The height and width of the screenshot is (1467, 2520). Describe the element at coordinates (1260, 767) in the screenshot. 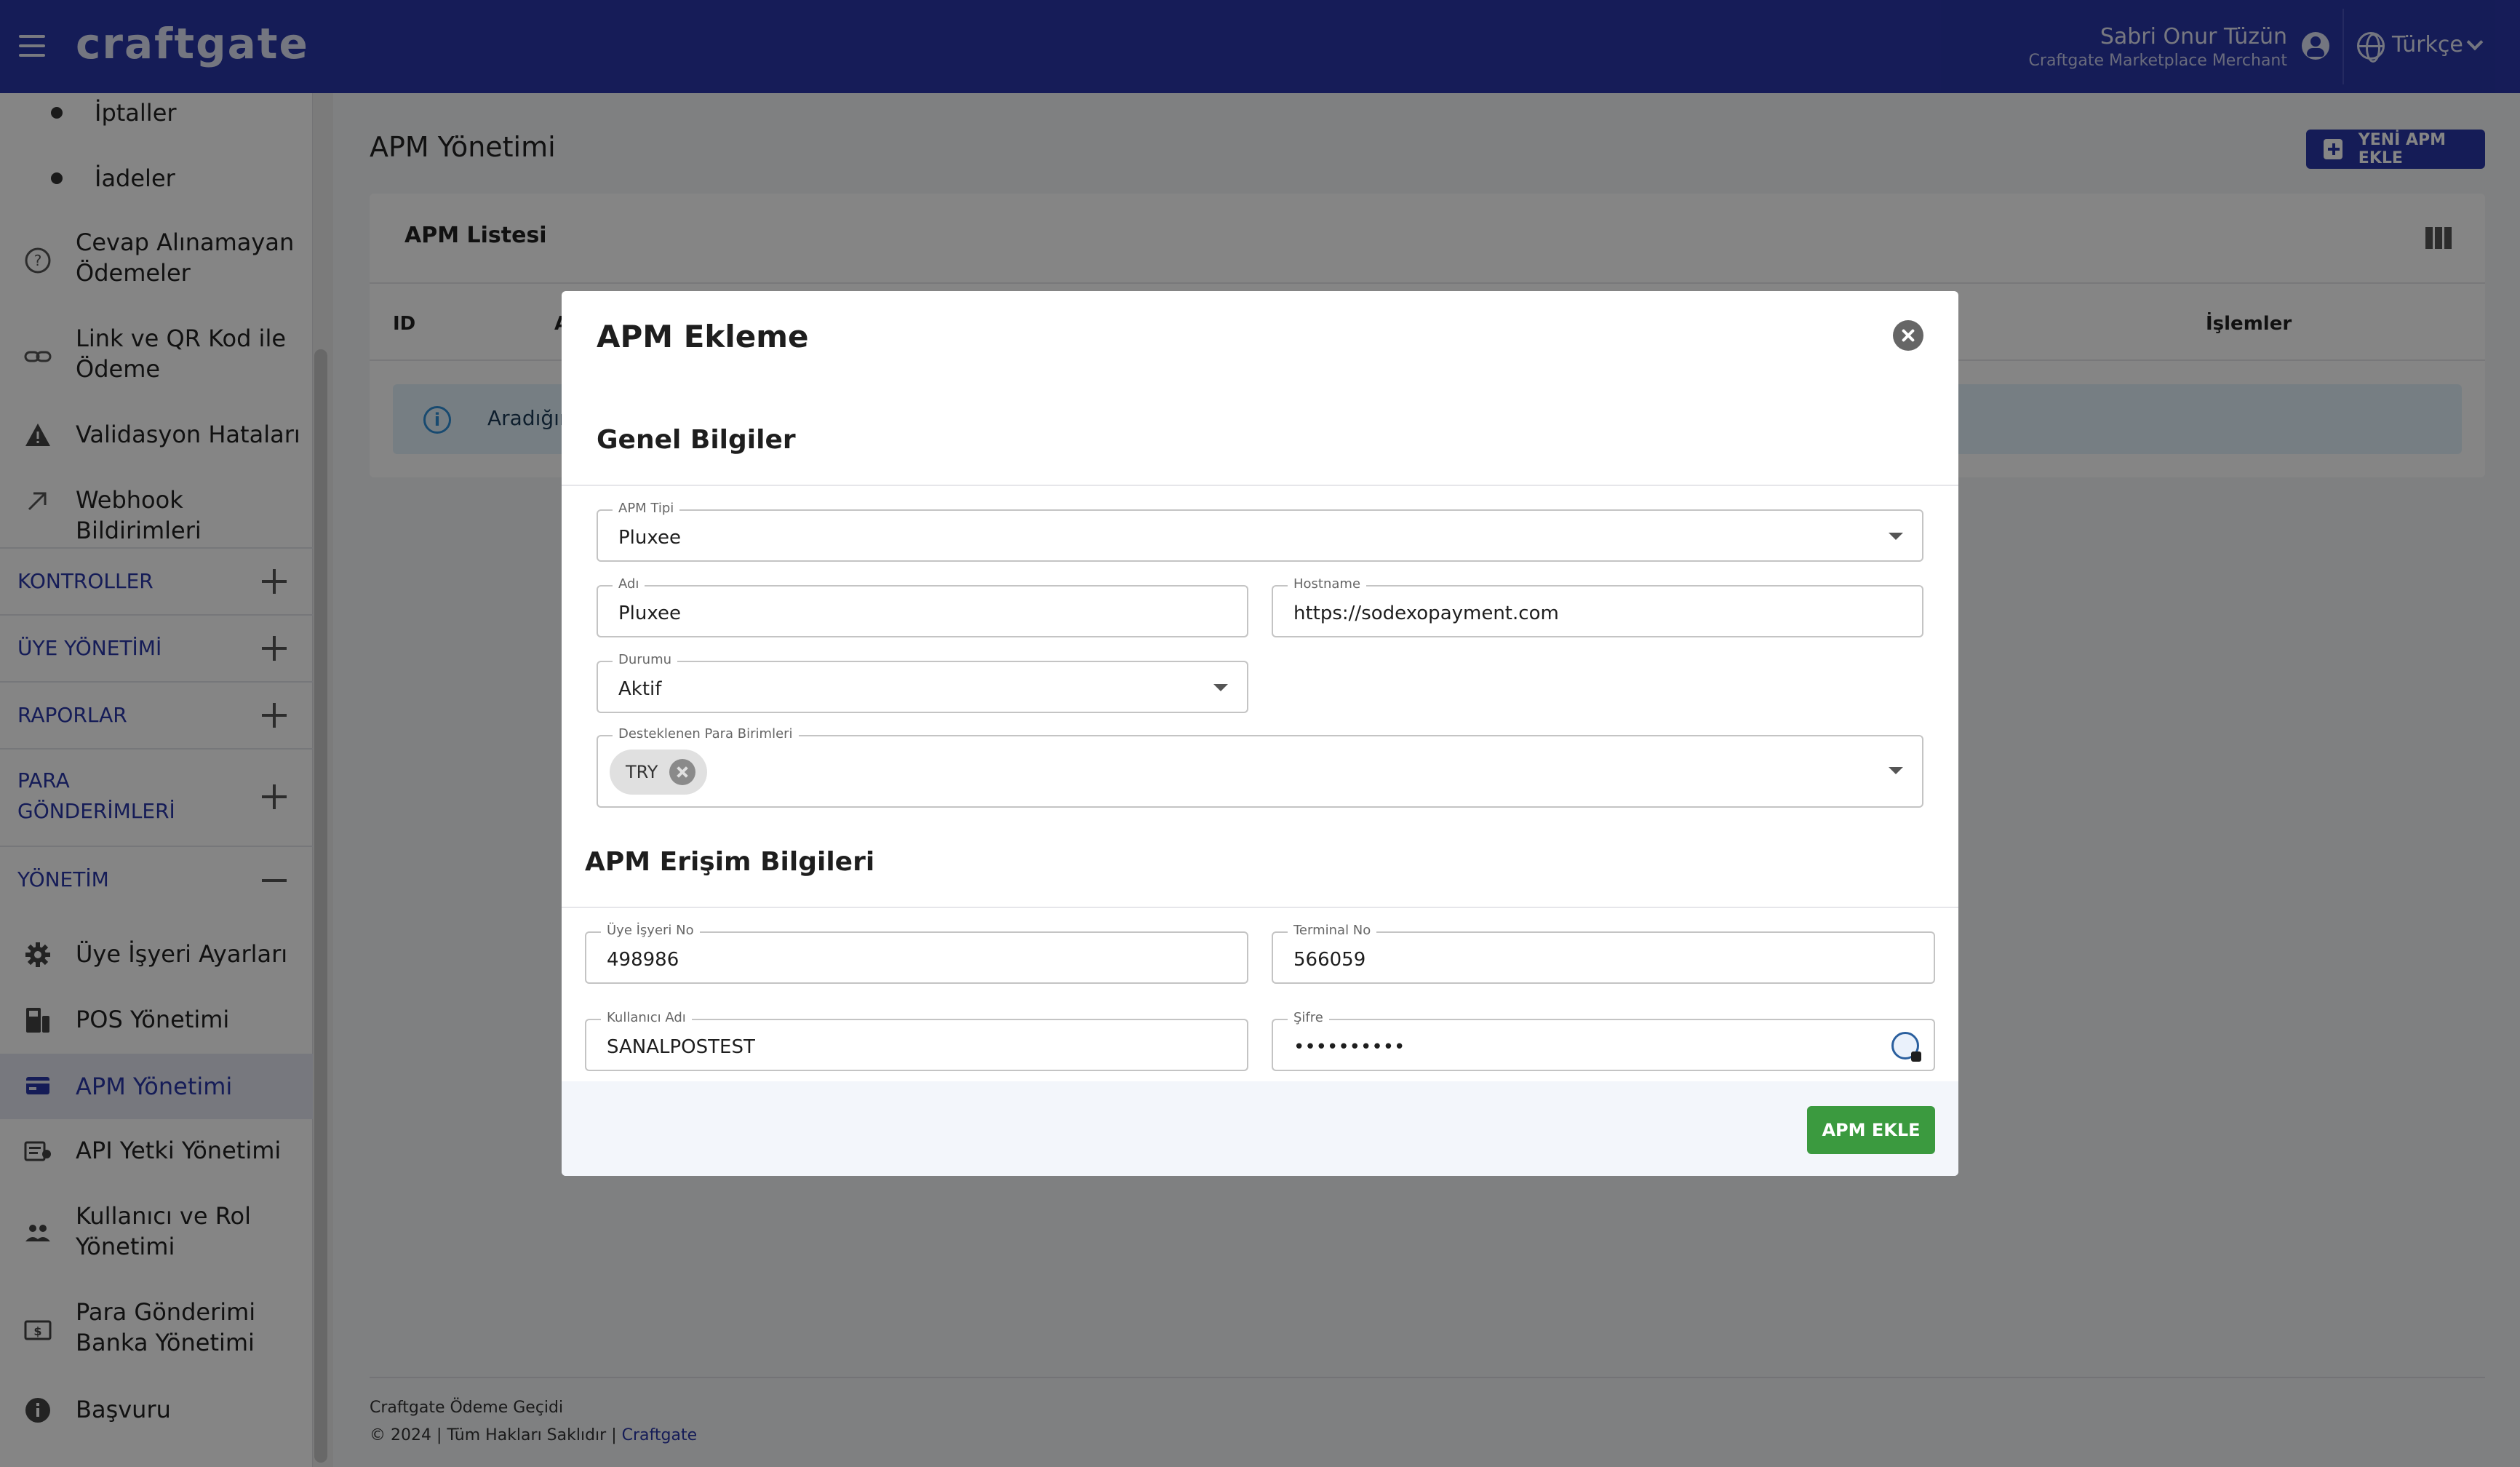

I see `currencies-select: Desteklenen Para Birimleri TRY` at that location.